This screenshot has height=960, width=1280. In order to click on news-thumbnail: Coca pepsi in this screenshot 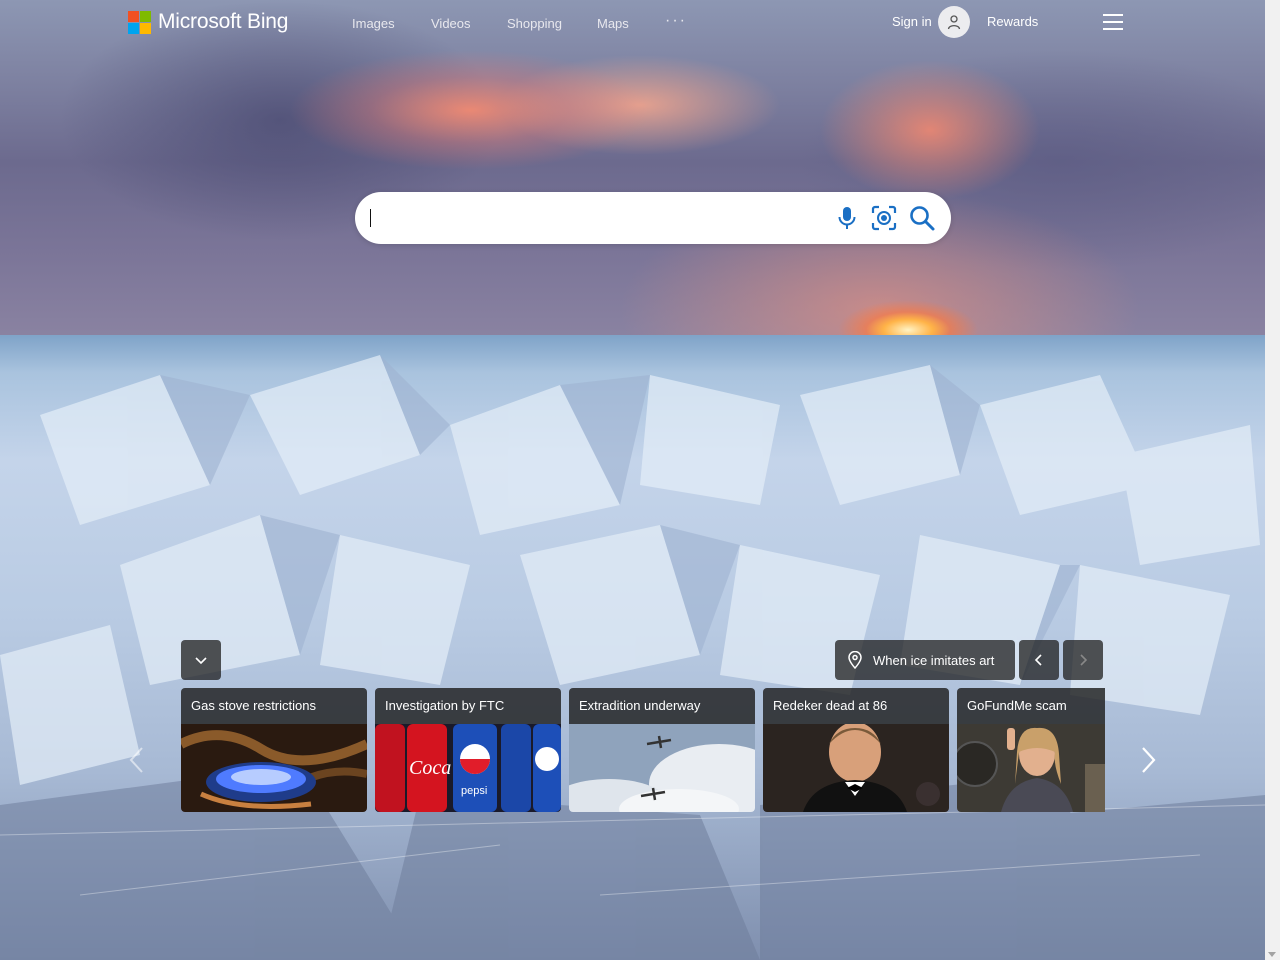, I will do `click(468, 768)`.